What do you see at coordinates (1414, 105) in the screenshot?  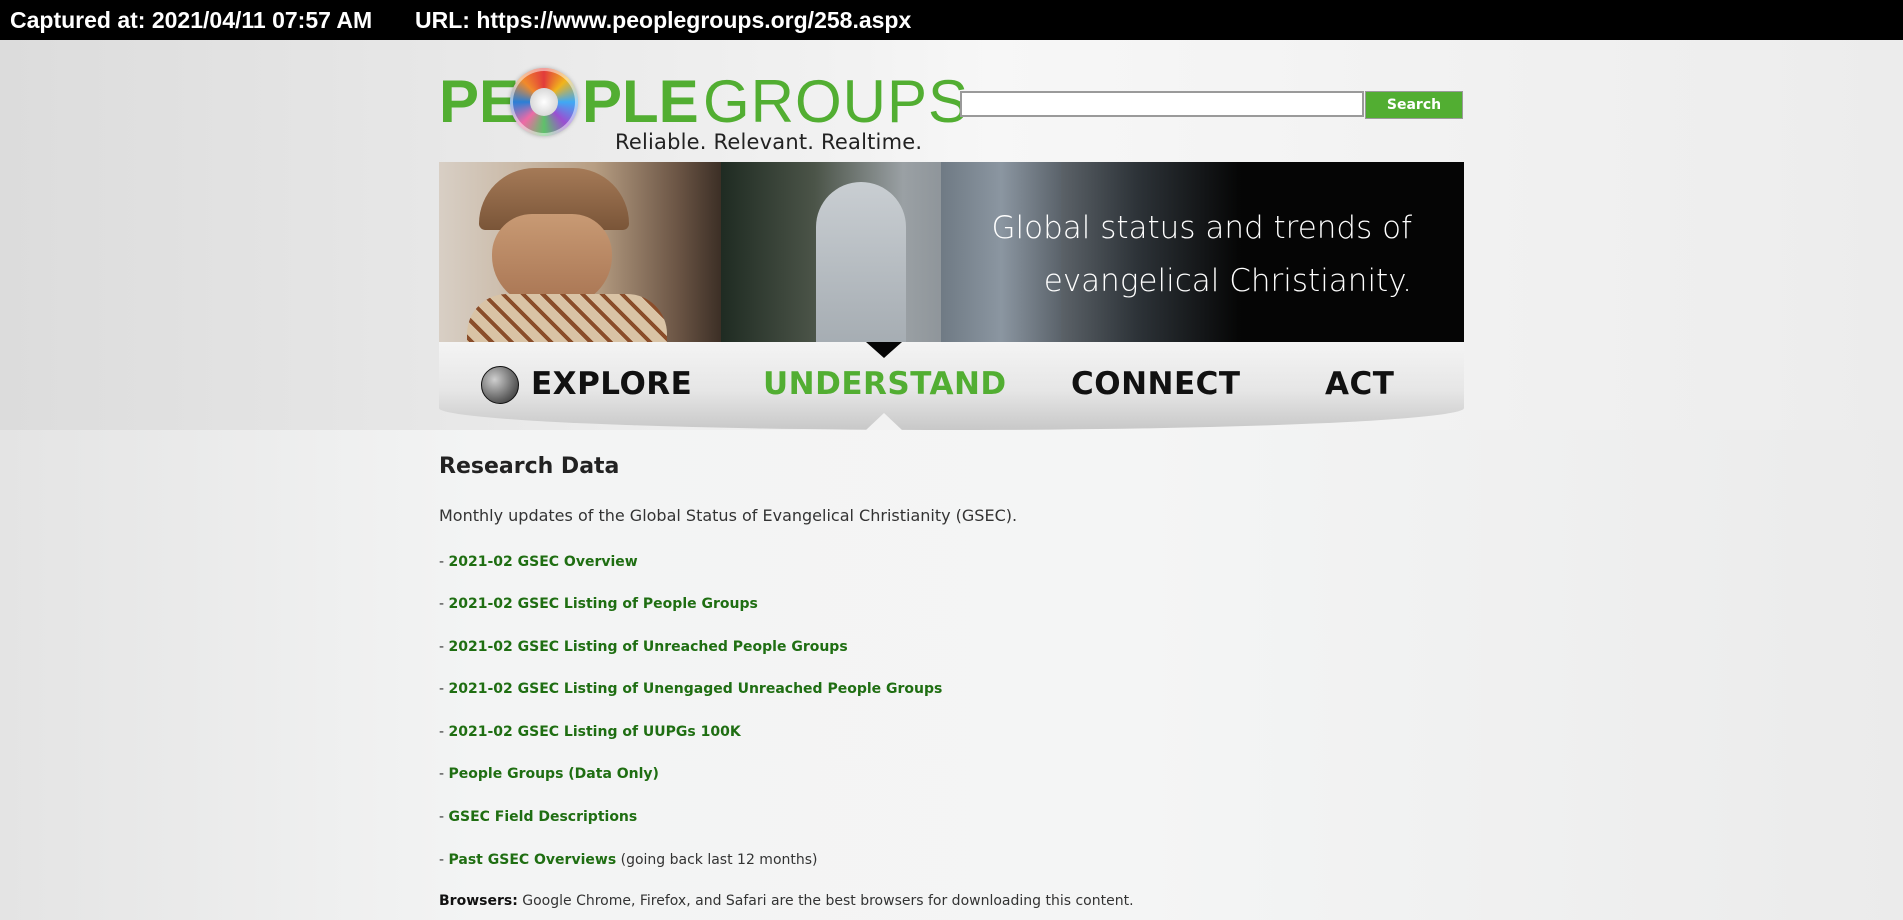 I see `search-button: Search` at bounding box center [1414, 105].